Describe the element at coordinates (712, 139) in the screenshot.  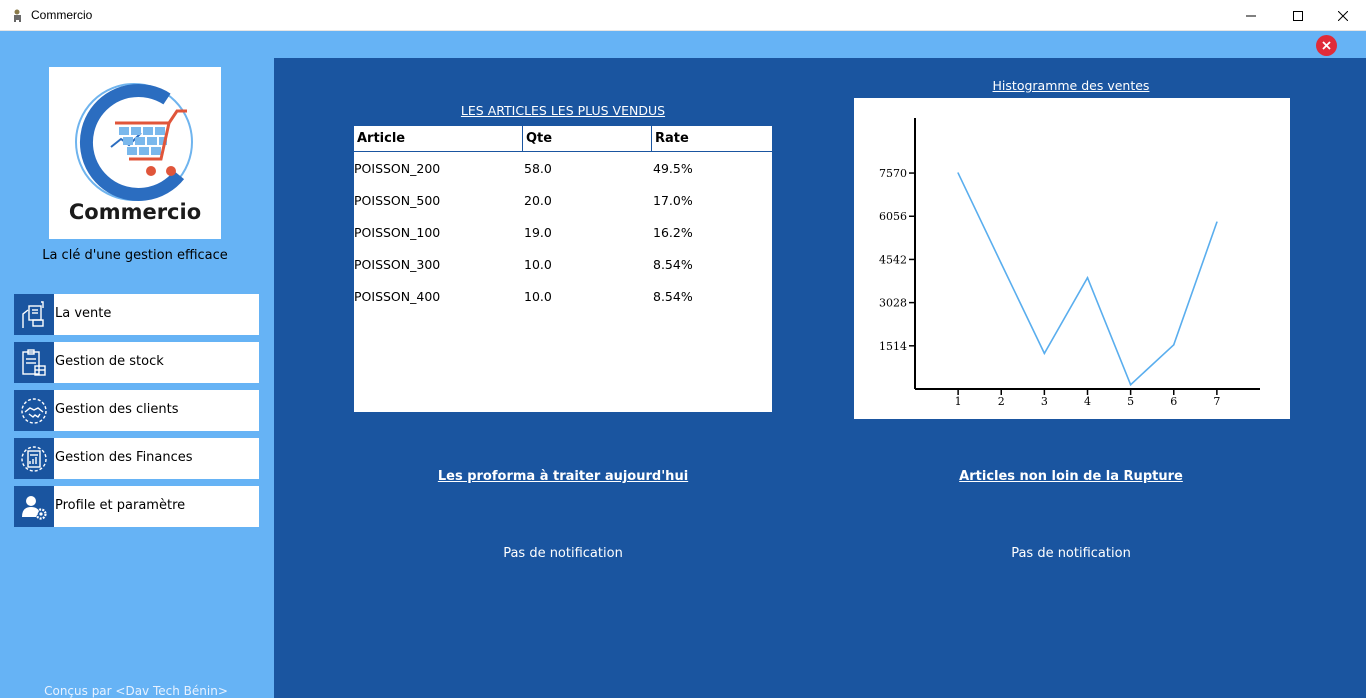
I see `column-header-rate: Rate` at that location.